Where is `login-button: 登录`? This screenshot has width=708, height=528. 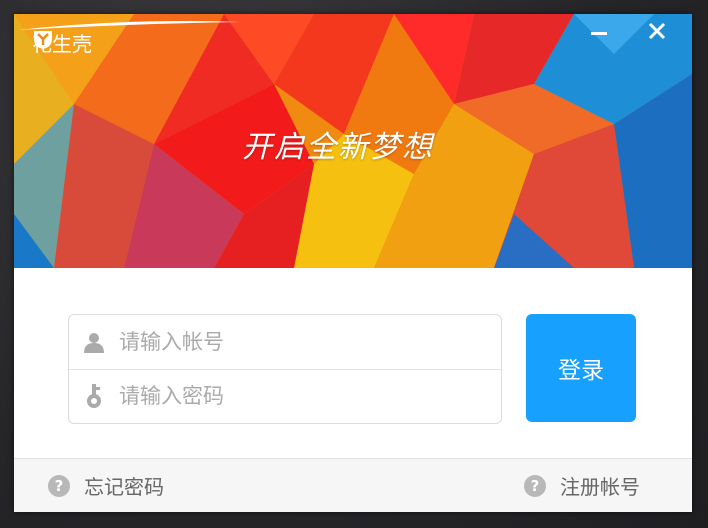 login-button: 登录 is located at coordinates (581, 368).